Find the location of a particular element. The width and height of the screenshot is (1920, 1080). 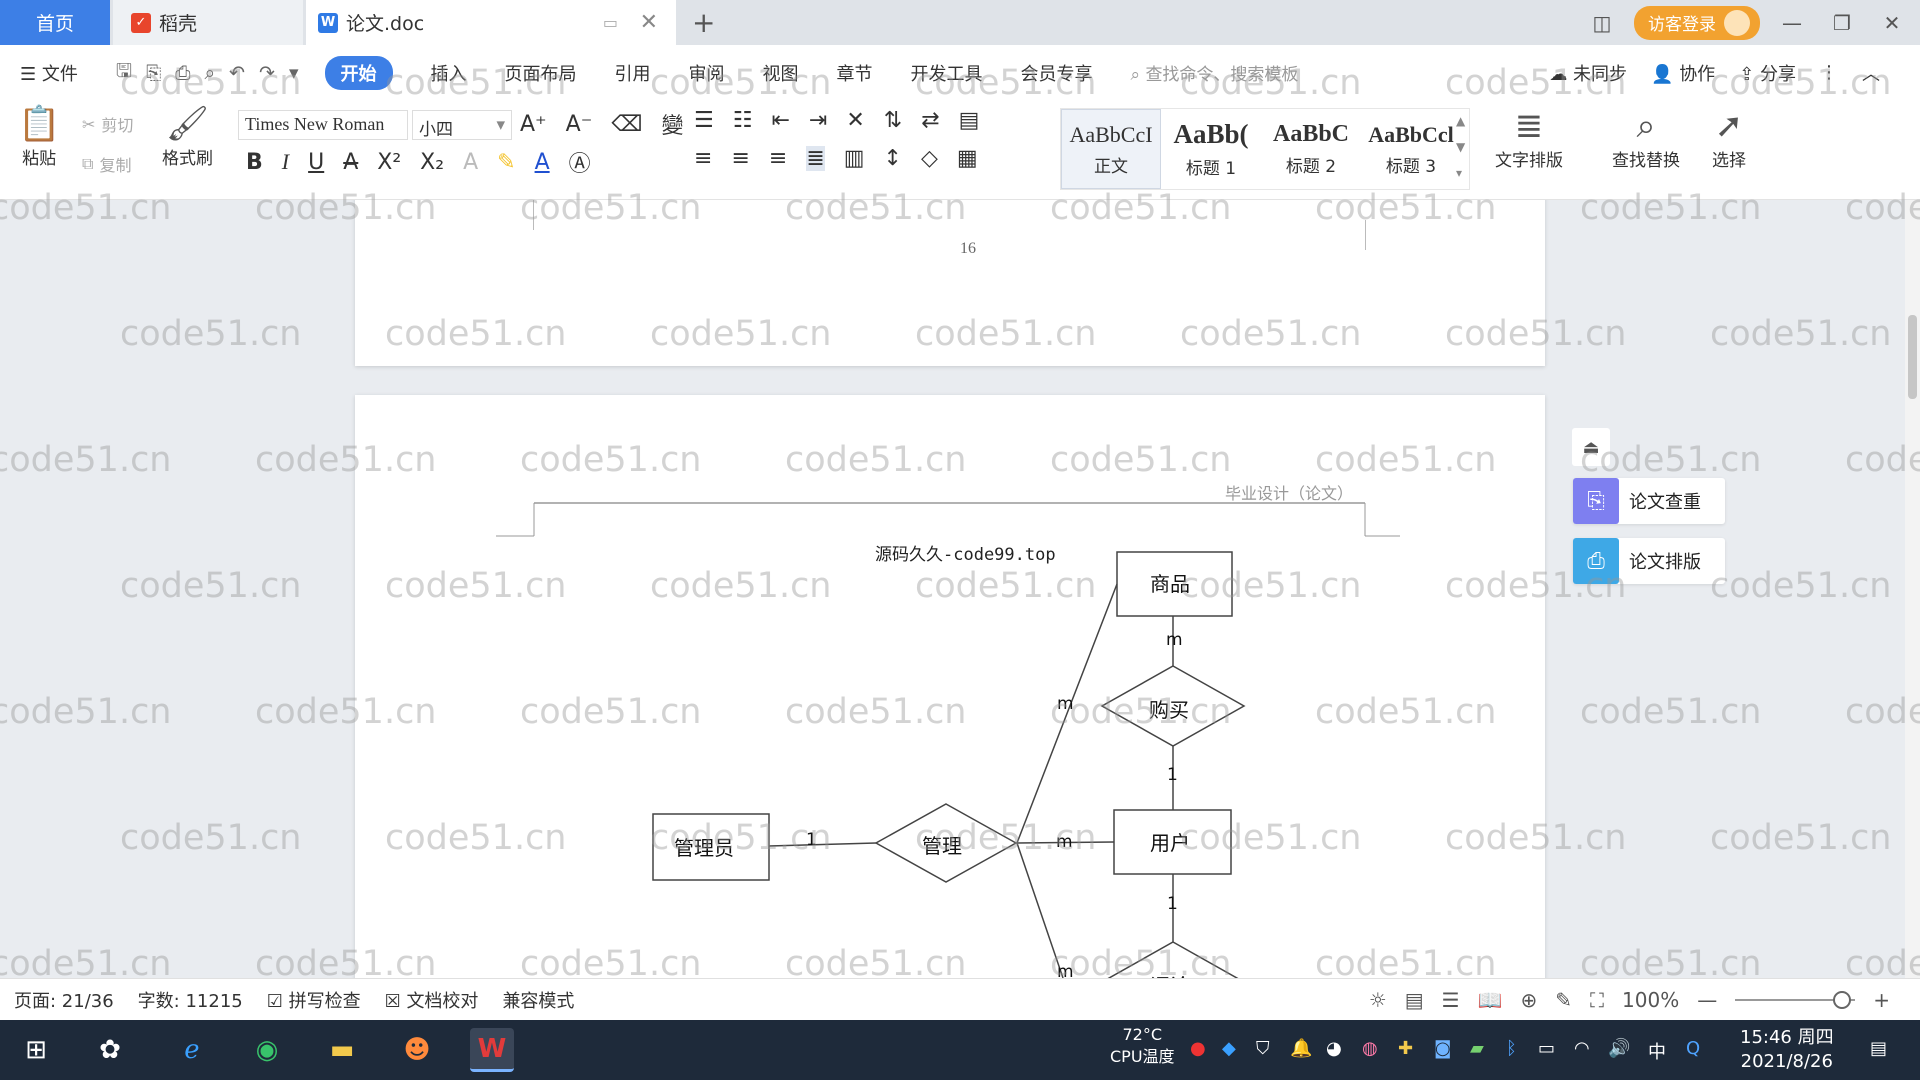

numbered-list-icon: ☷ is located at coordinates (743, 120).